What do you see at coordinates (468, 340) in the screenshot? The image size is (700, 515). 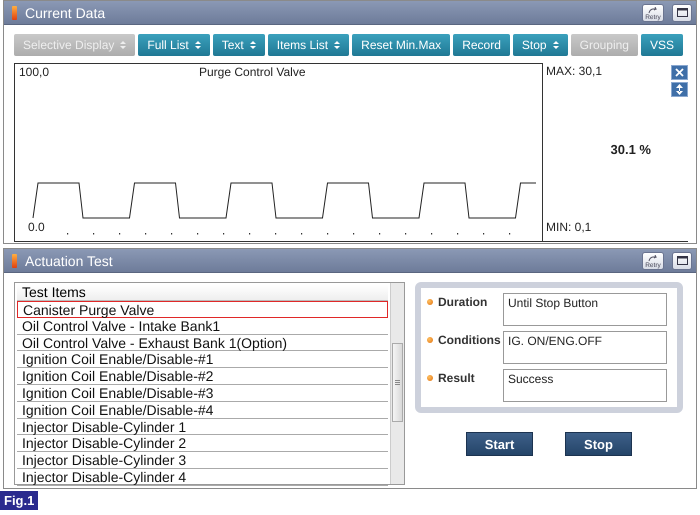 I see `field-label: Conditions` at bounding box center [468, 340].